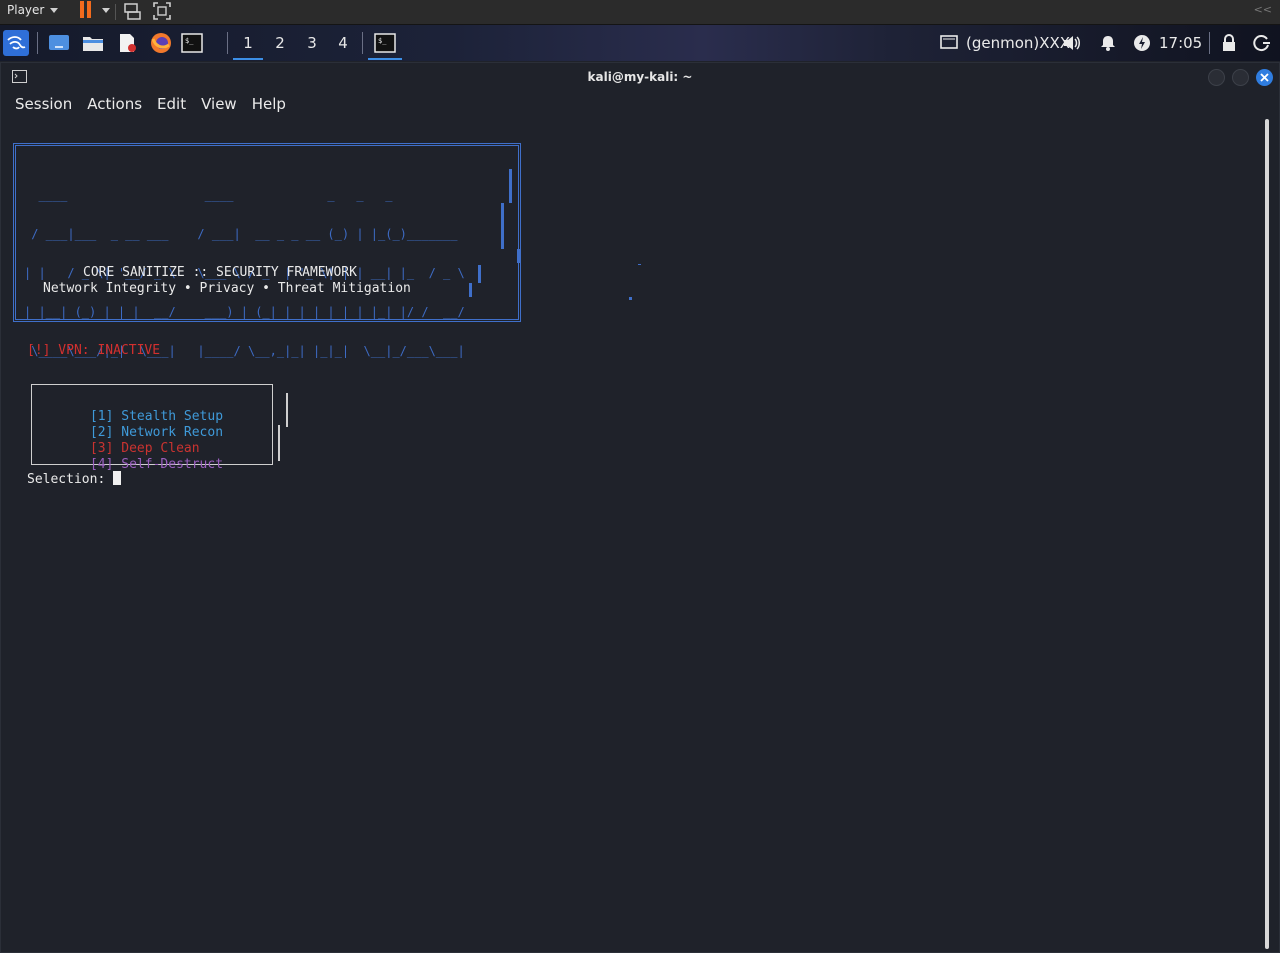 Image resolution: width=1280 pixels, height=953 pixels. Describe the element at coordinates (1072, 43) in the screenshot. I see `volume-icon` at that location.